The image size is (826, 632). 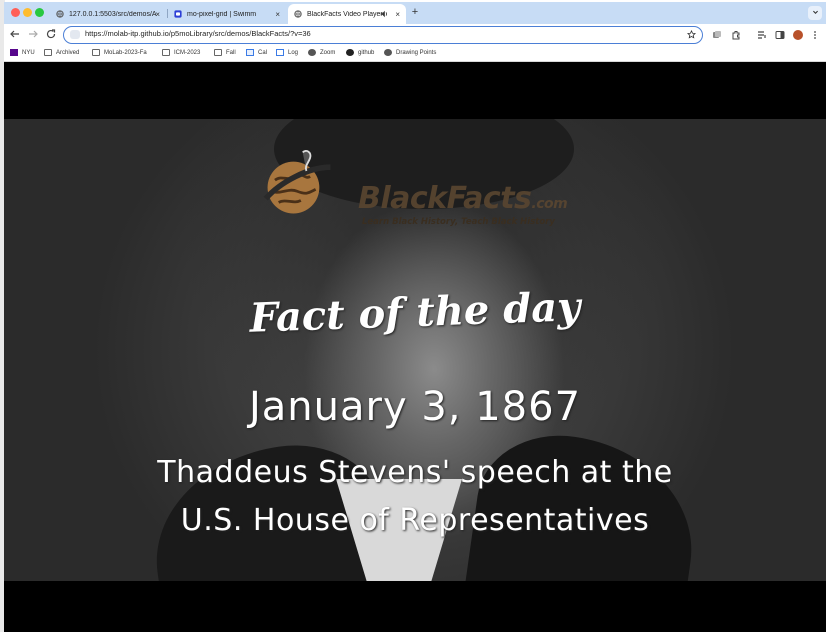 I want to click on bookmark-label: NYU, so click(x=28, y=52).